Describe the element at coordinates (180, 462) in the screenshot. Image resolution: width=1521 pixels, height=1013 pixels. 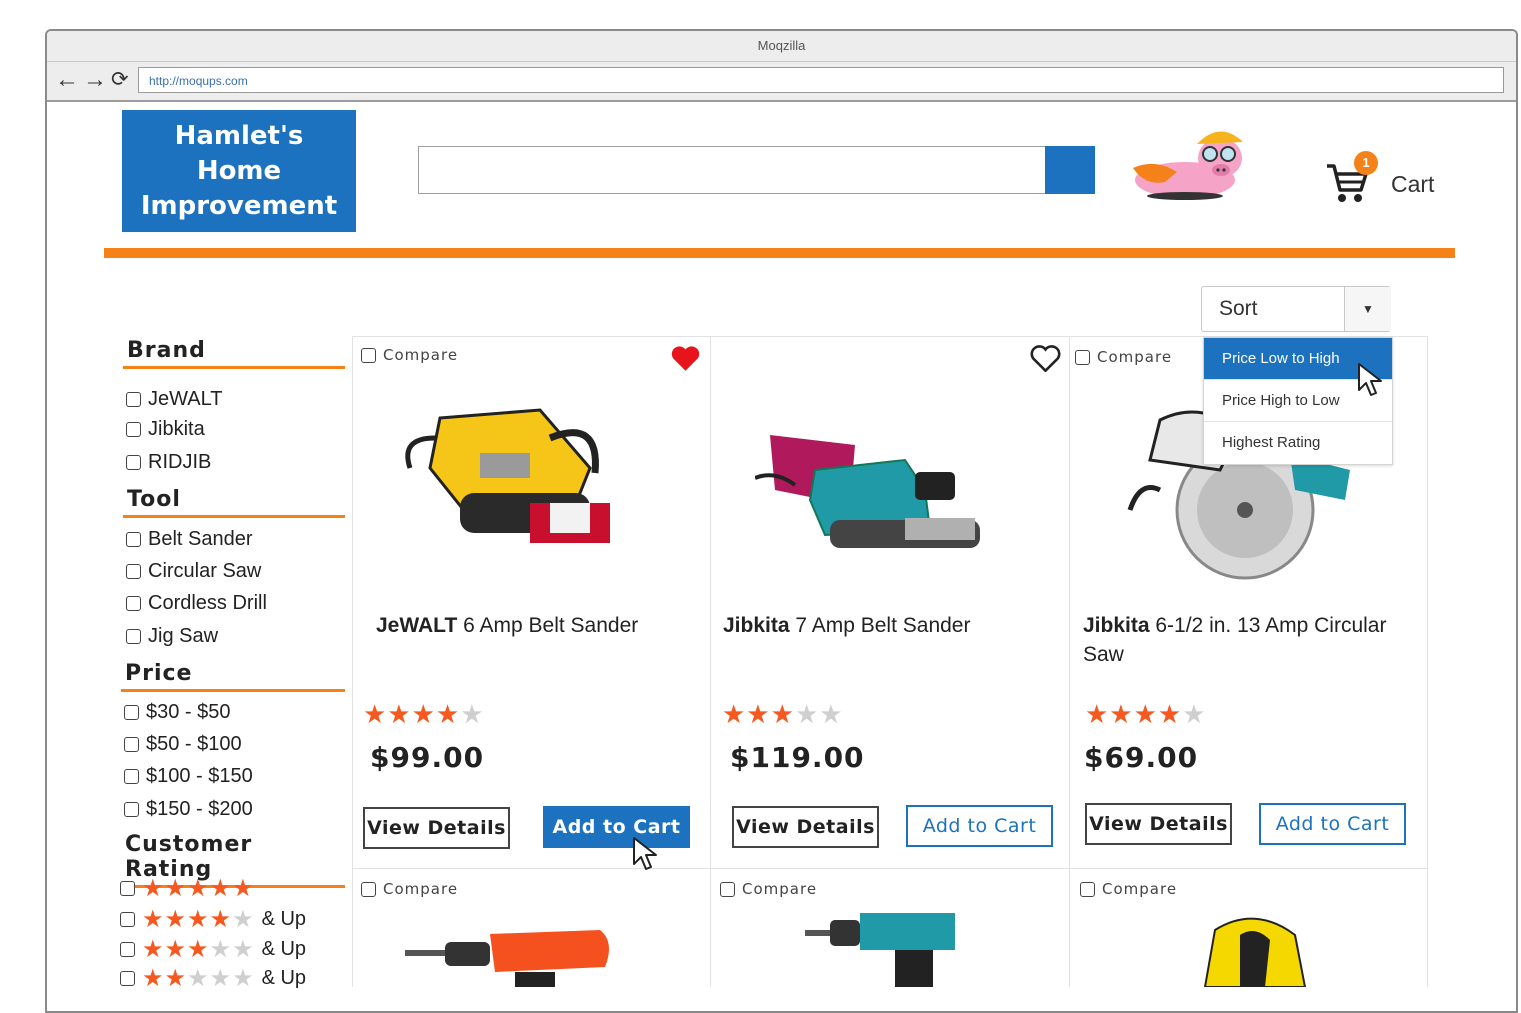
I see `filter-option-label: RIDJIB` at that location.